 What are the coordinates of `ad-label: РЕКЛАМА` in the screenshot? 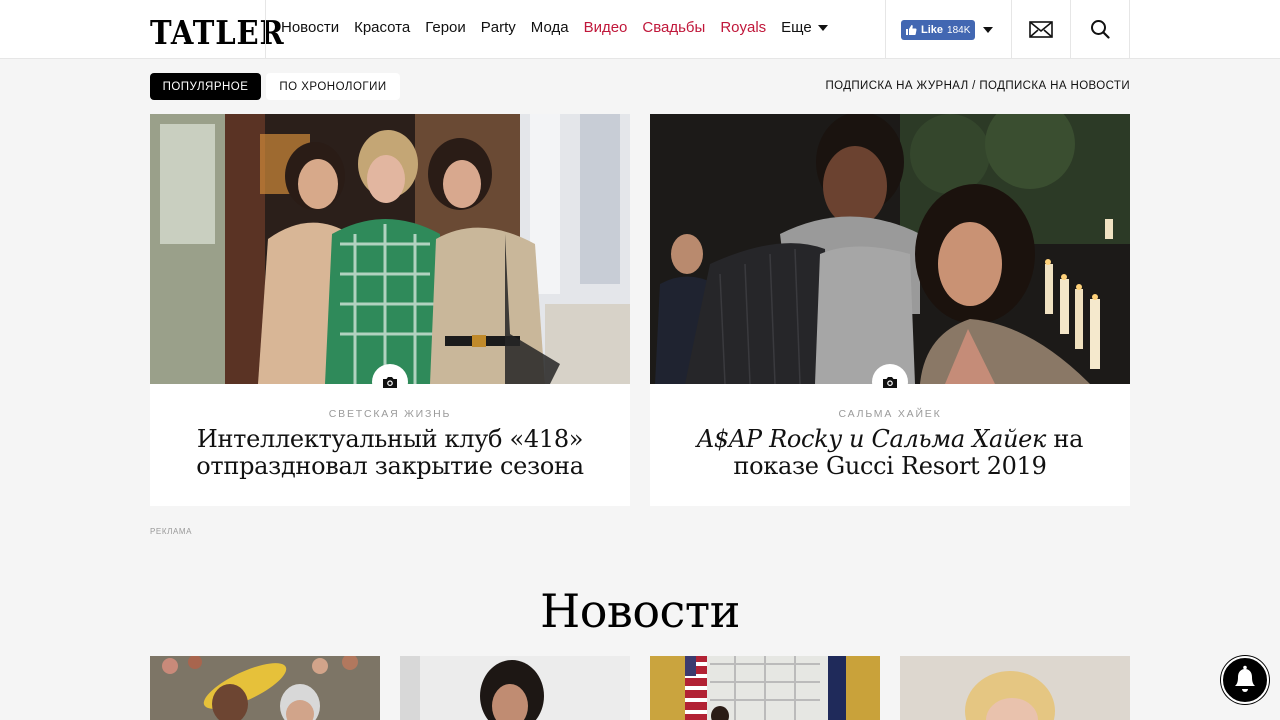 It's located at (171, 531).